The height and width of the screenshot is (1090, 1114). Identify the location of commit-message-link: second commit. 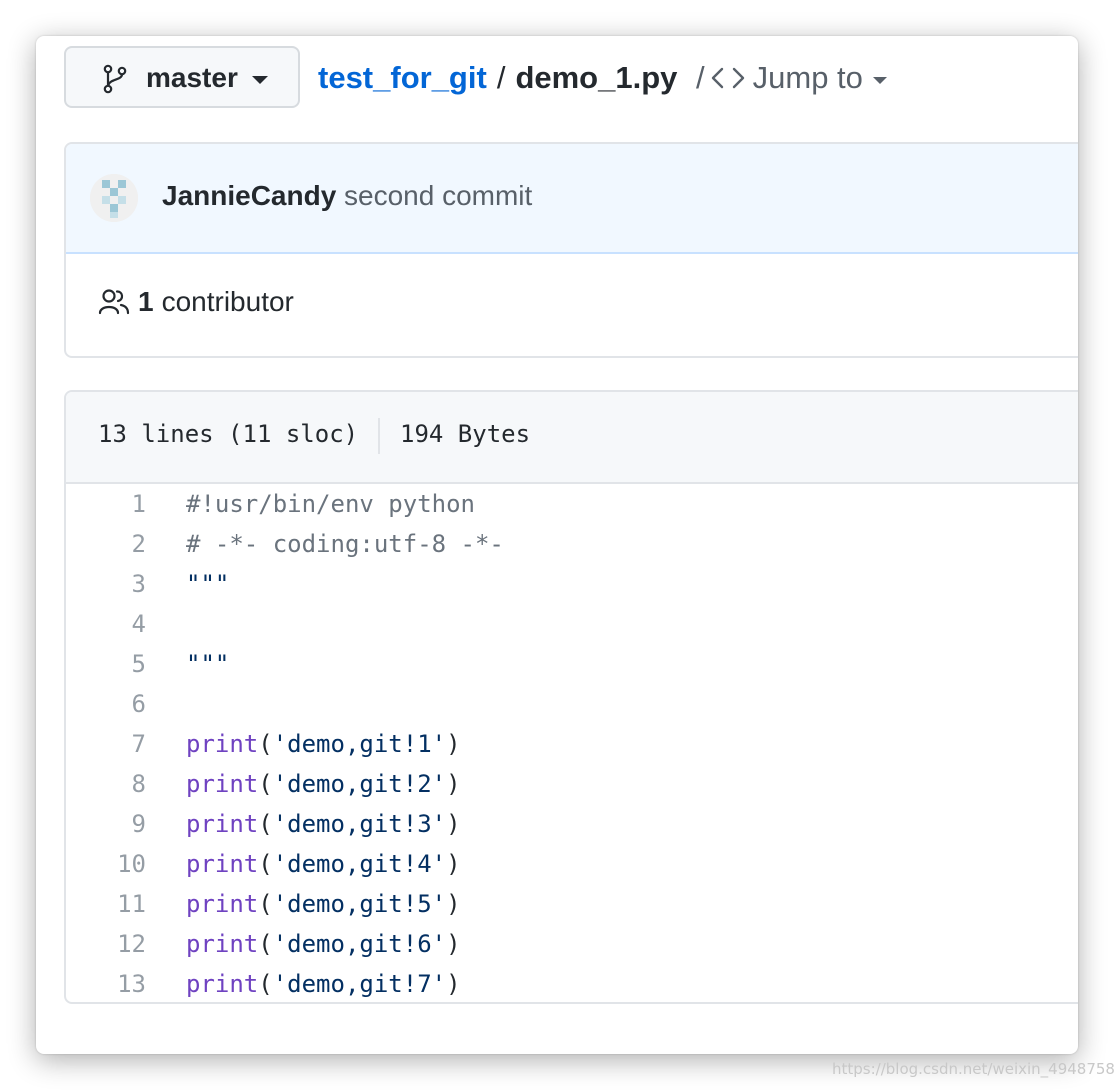
(438, 196).